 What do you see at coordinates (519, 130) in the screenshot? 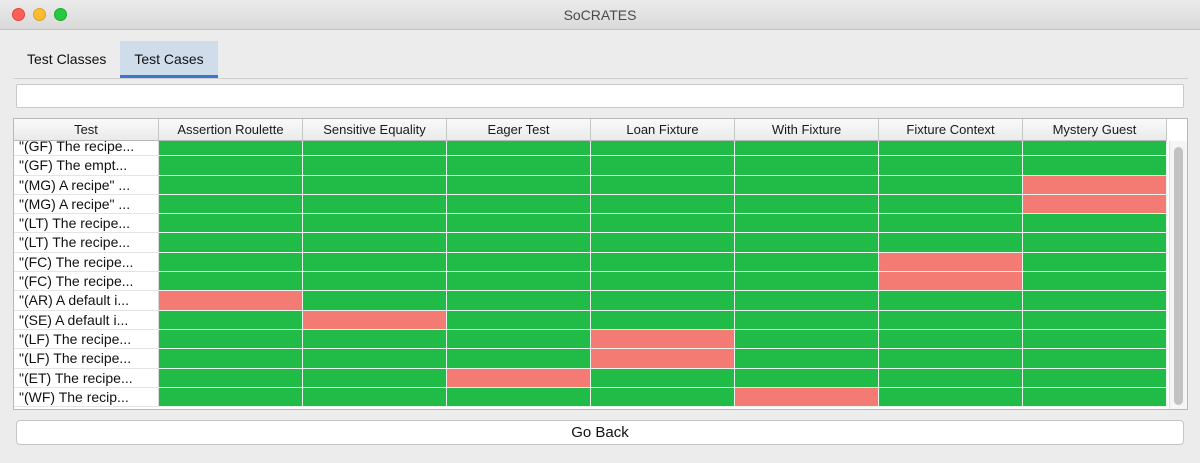
I see `column-header: Eager Test` at bounding box center [519, 130].